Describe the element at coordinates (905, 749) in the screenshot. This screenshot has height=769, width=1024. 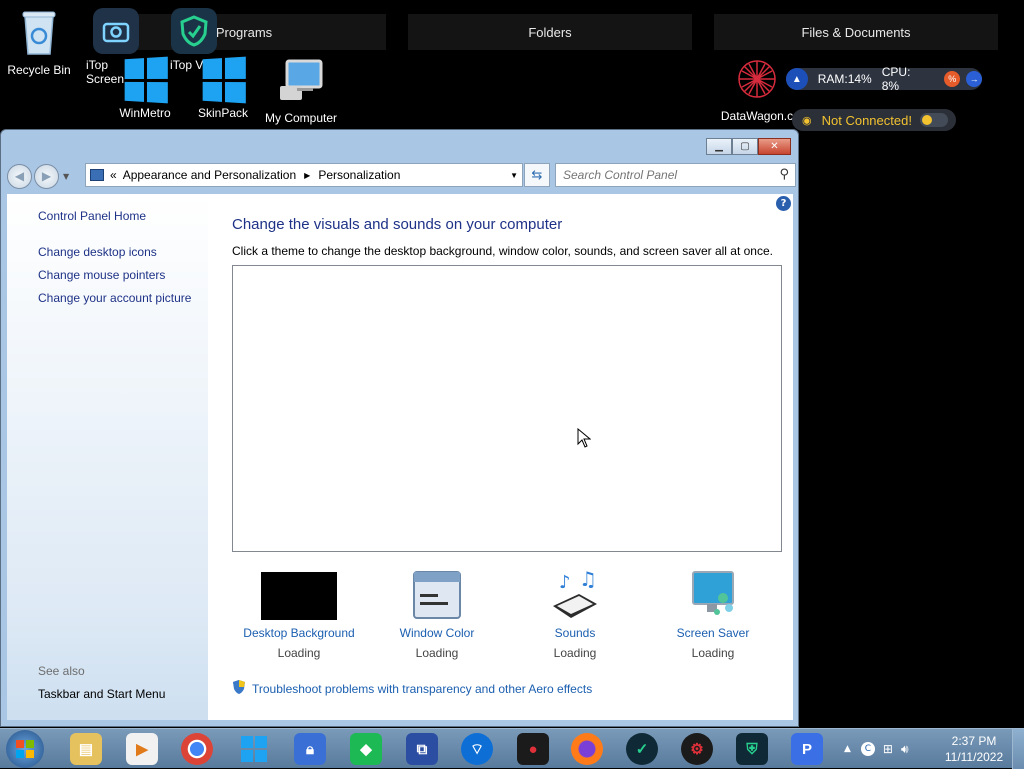
I see `volume-icon: 🔊︎` at that location.